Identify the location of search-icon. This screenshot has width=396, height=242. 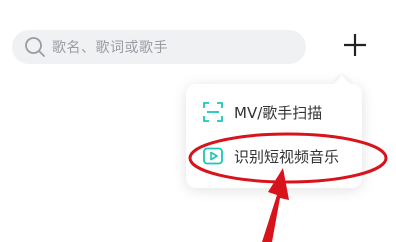
(35, 47).